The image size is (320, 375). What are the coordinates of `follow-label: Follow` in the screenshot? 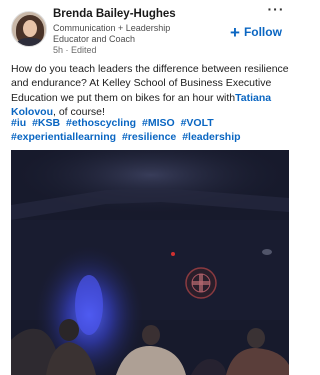 It's located at (262, 32).